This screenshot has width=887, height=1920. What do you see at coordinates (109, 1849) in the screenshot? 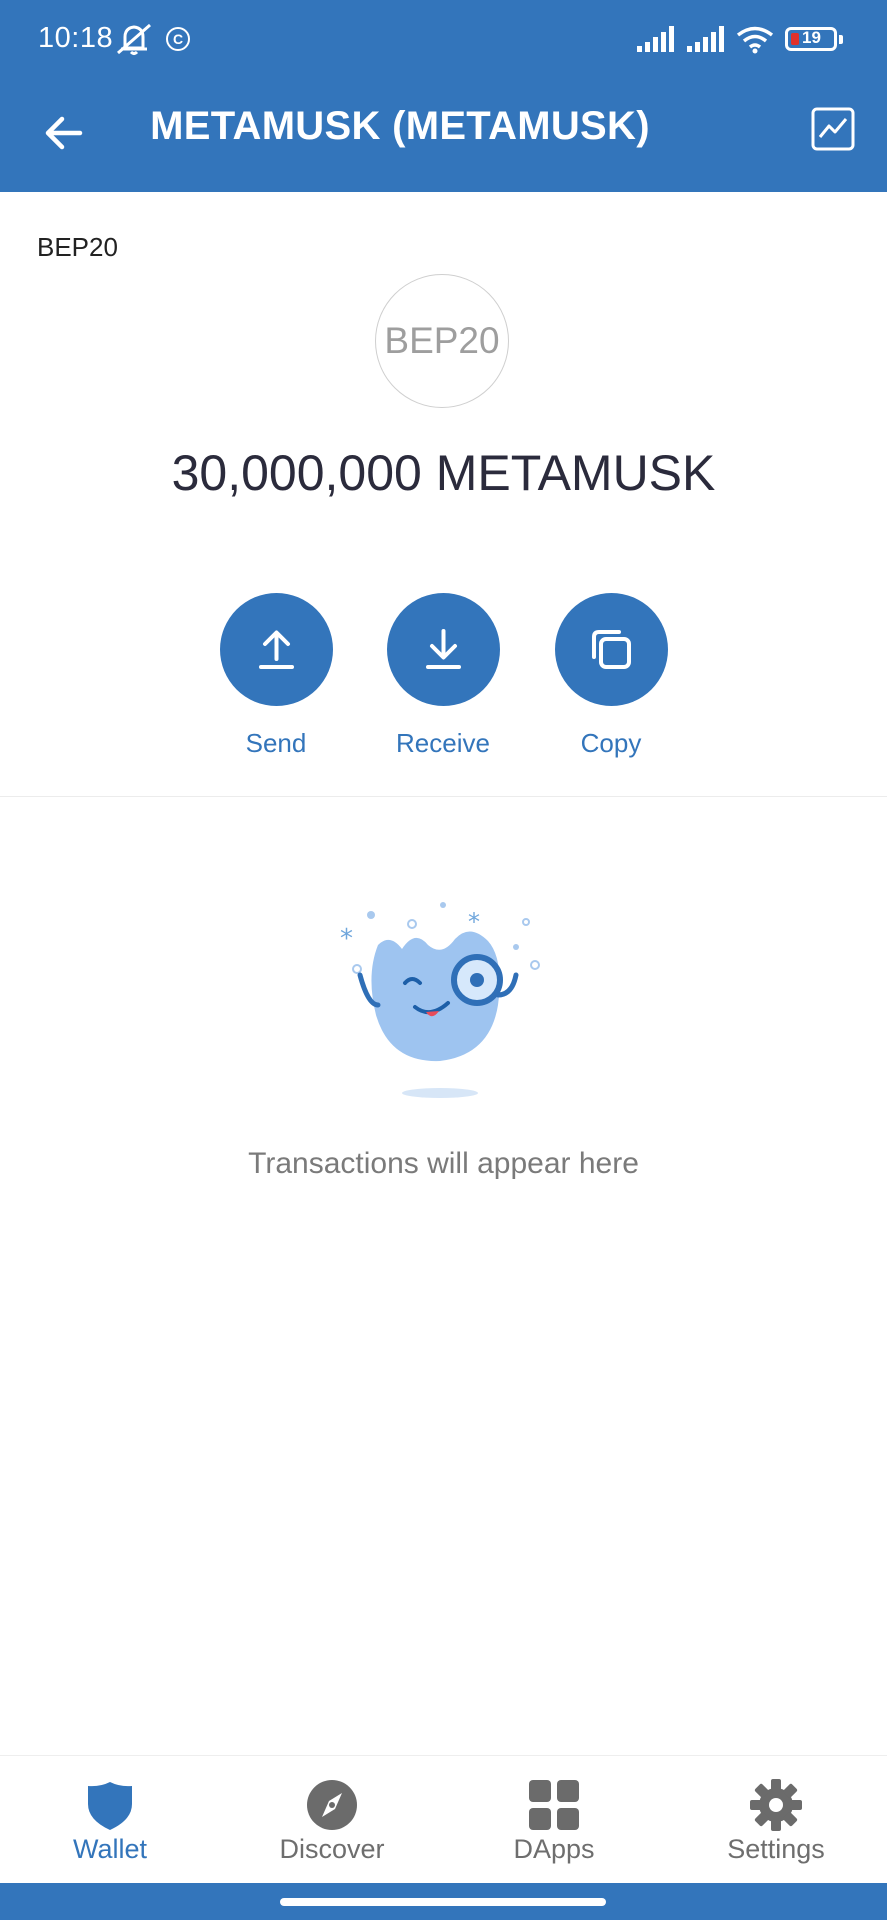
I see `tab-wallet-label: Wallet` at bounding box center [109, 1849].